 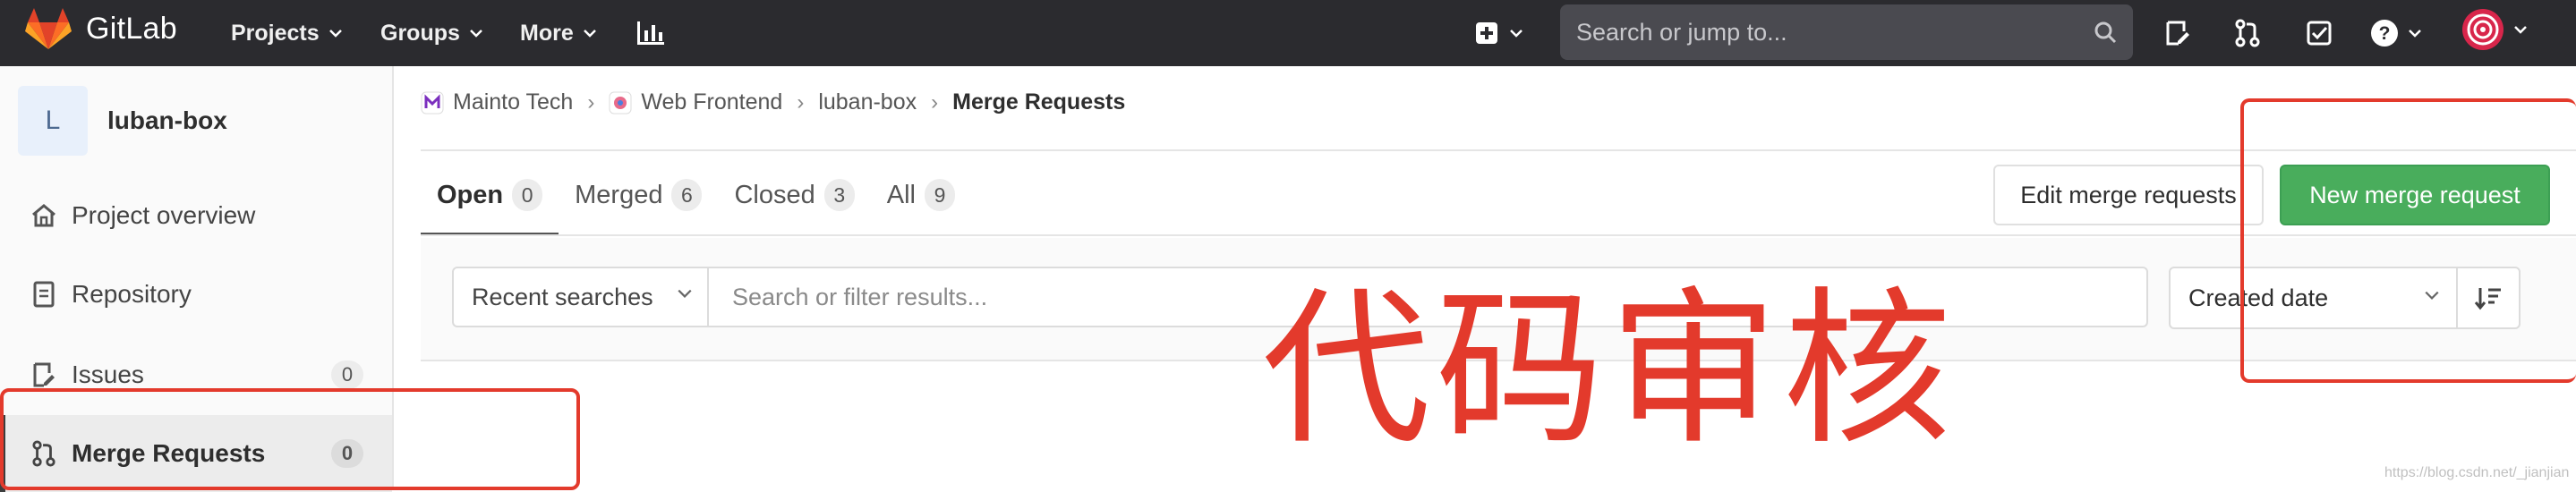 I want to click on todos-button, so click(x=2319, y=33).